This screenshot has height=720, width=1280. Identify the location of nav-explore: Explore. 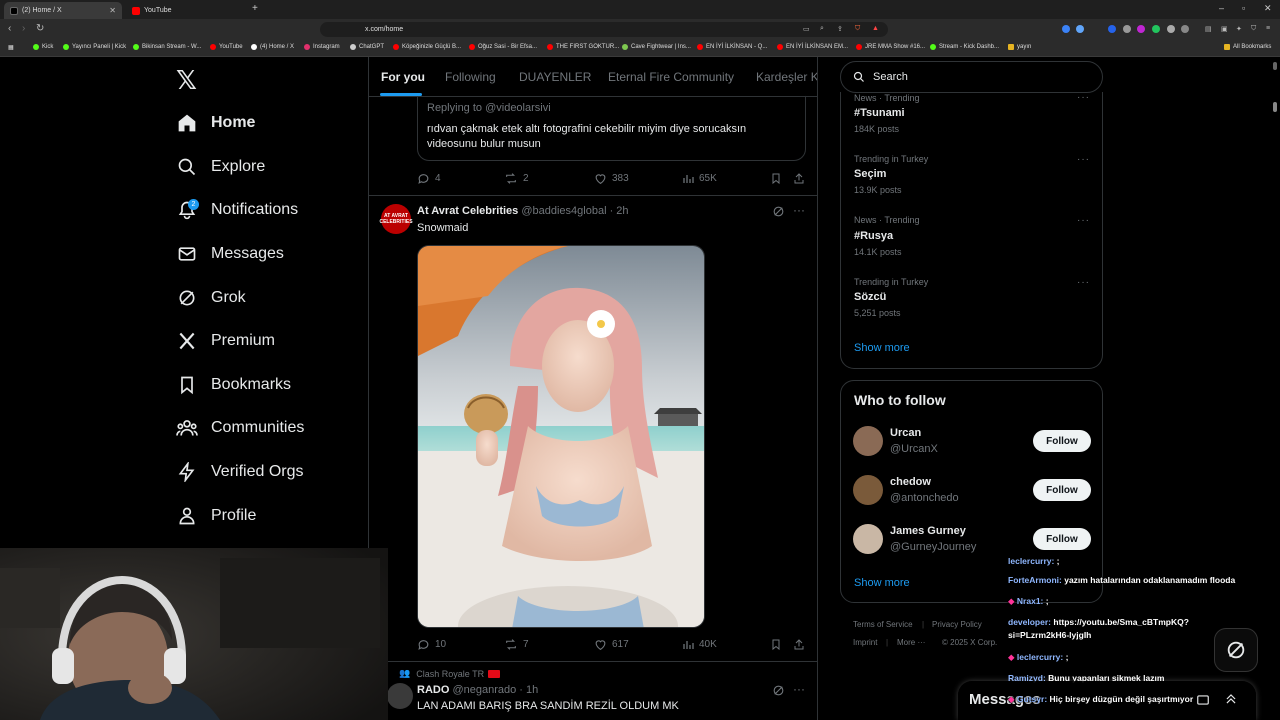
(220, 167).